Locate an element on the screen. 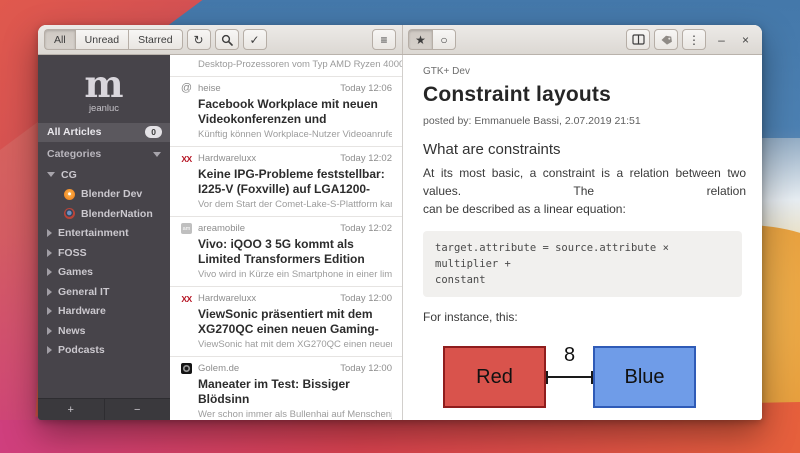 This screenshot has height=453, width=800. filter-switcher: All Unread Starred is located at coordinates (113, 39).